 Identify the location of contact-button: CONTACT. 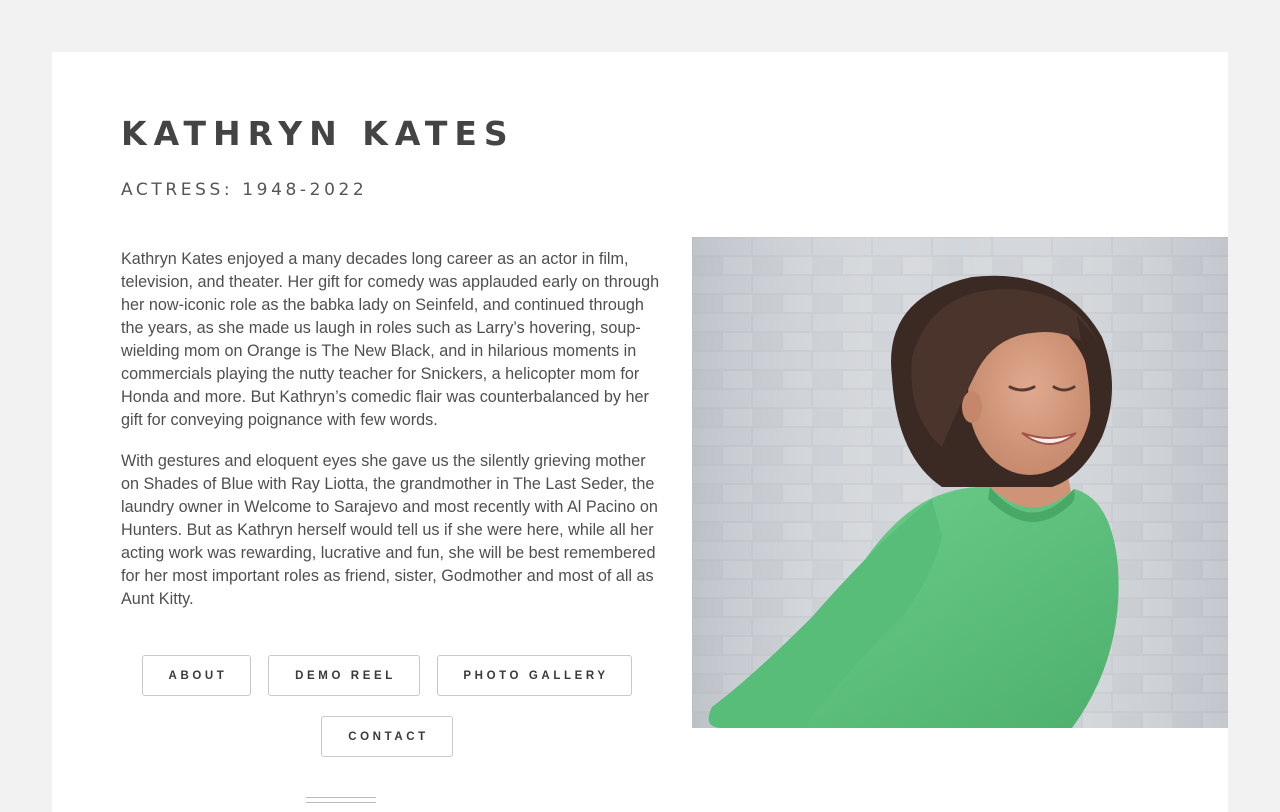
(387, 736).